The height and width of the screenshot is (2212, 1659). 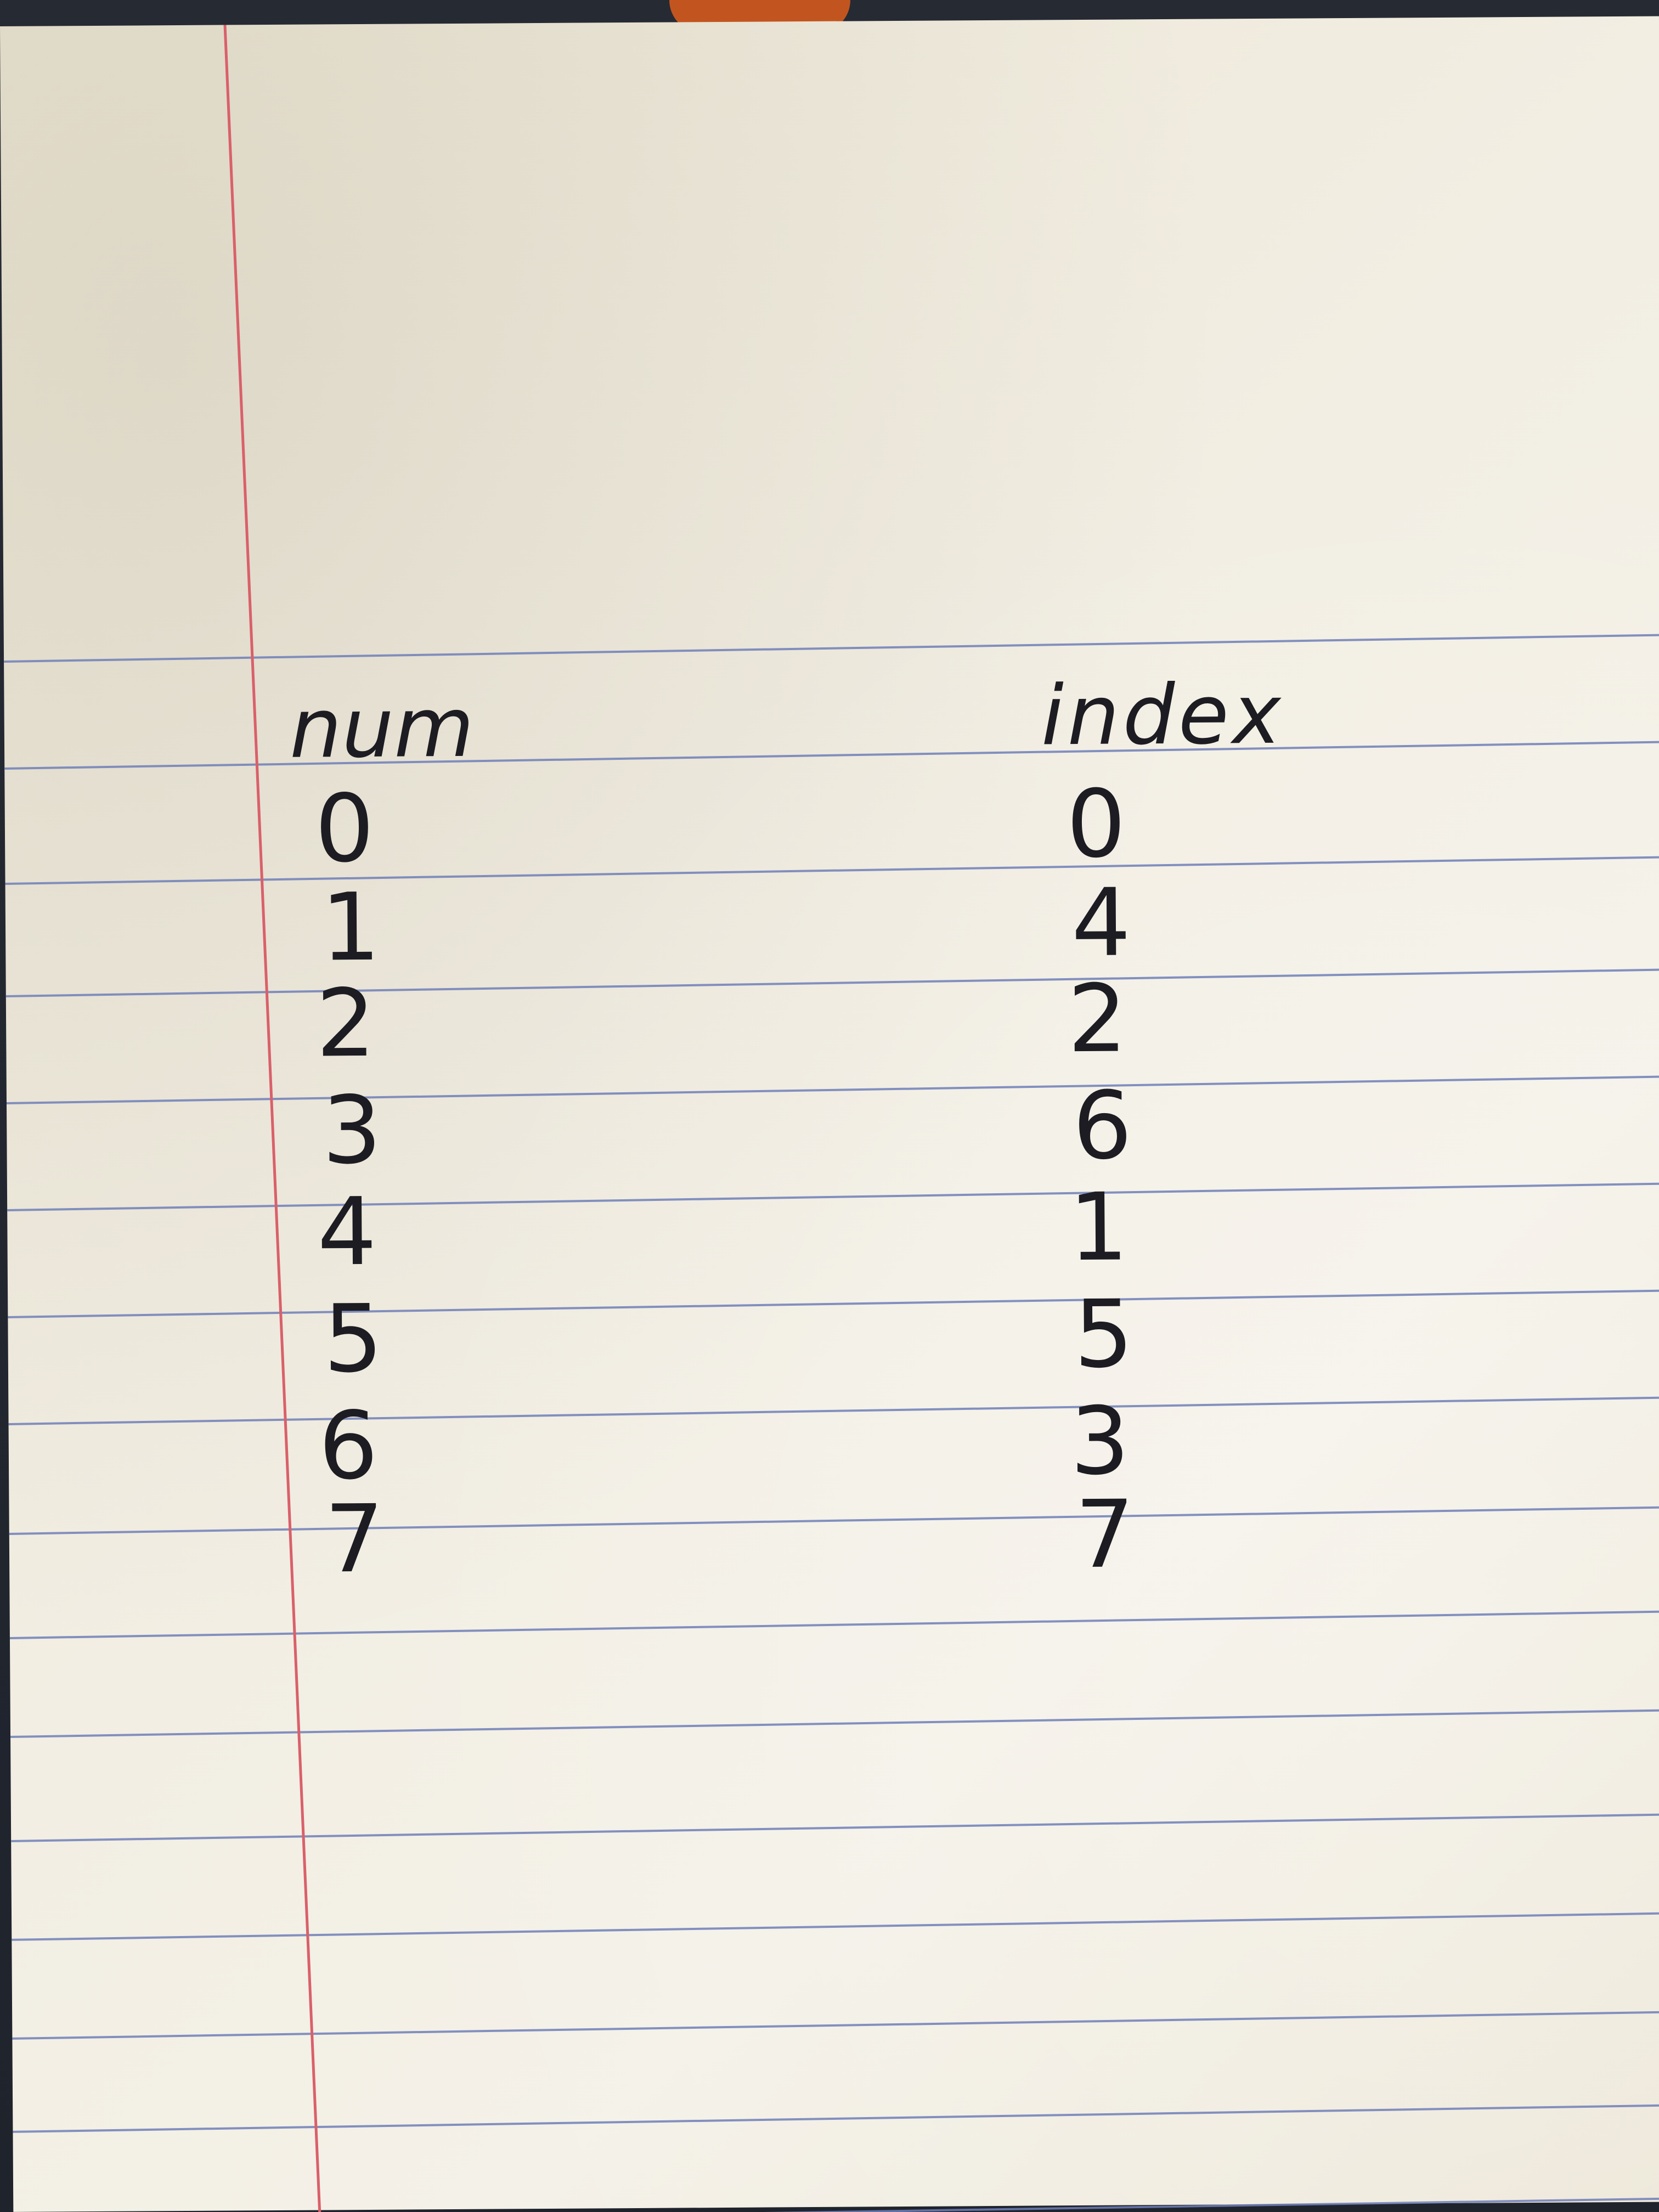 I want to click on num-value: 2, so click(x=346, y=1024).